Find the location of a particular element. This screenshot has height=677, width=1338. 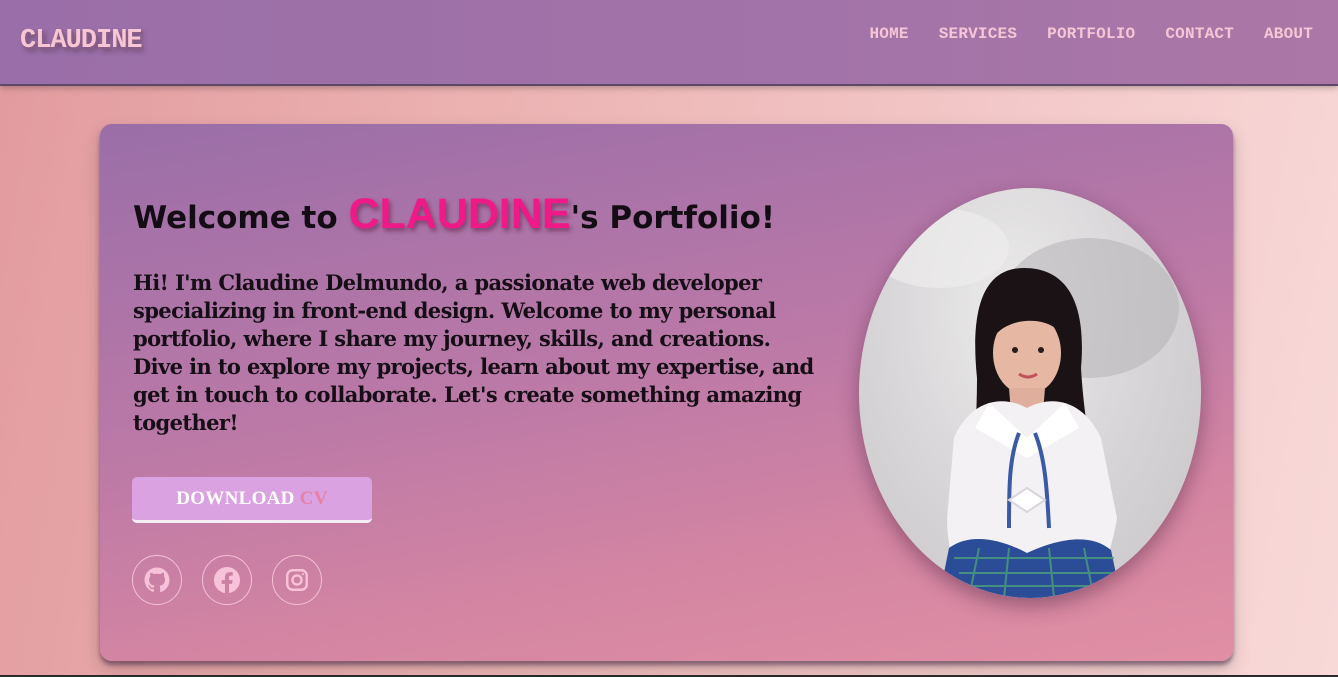

download-cv-label: DOWNLOAD is located at coordinates (238, 498).